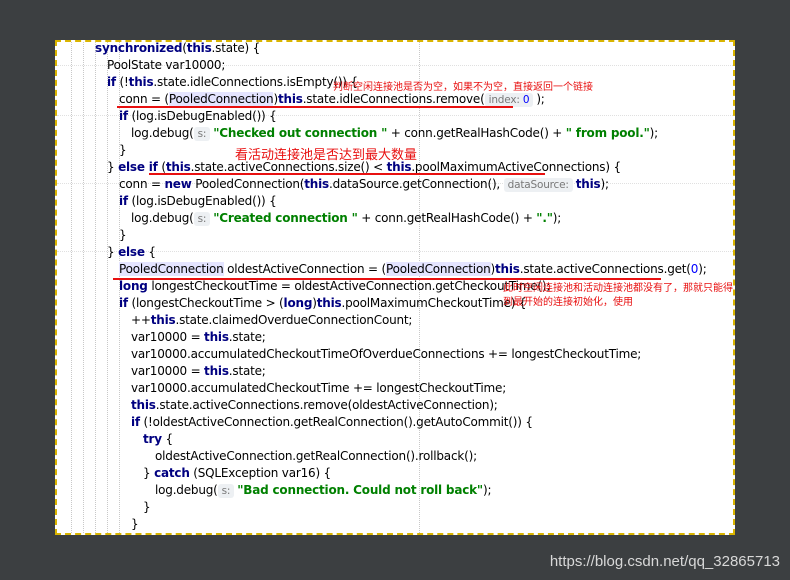  What do you see at coordinates (568, 302) in the screenshot?
I see `annotation-oldest-line2: 到最开始的连接初始化，使用` at bounding box center [568, 302].